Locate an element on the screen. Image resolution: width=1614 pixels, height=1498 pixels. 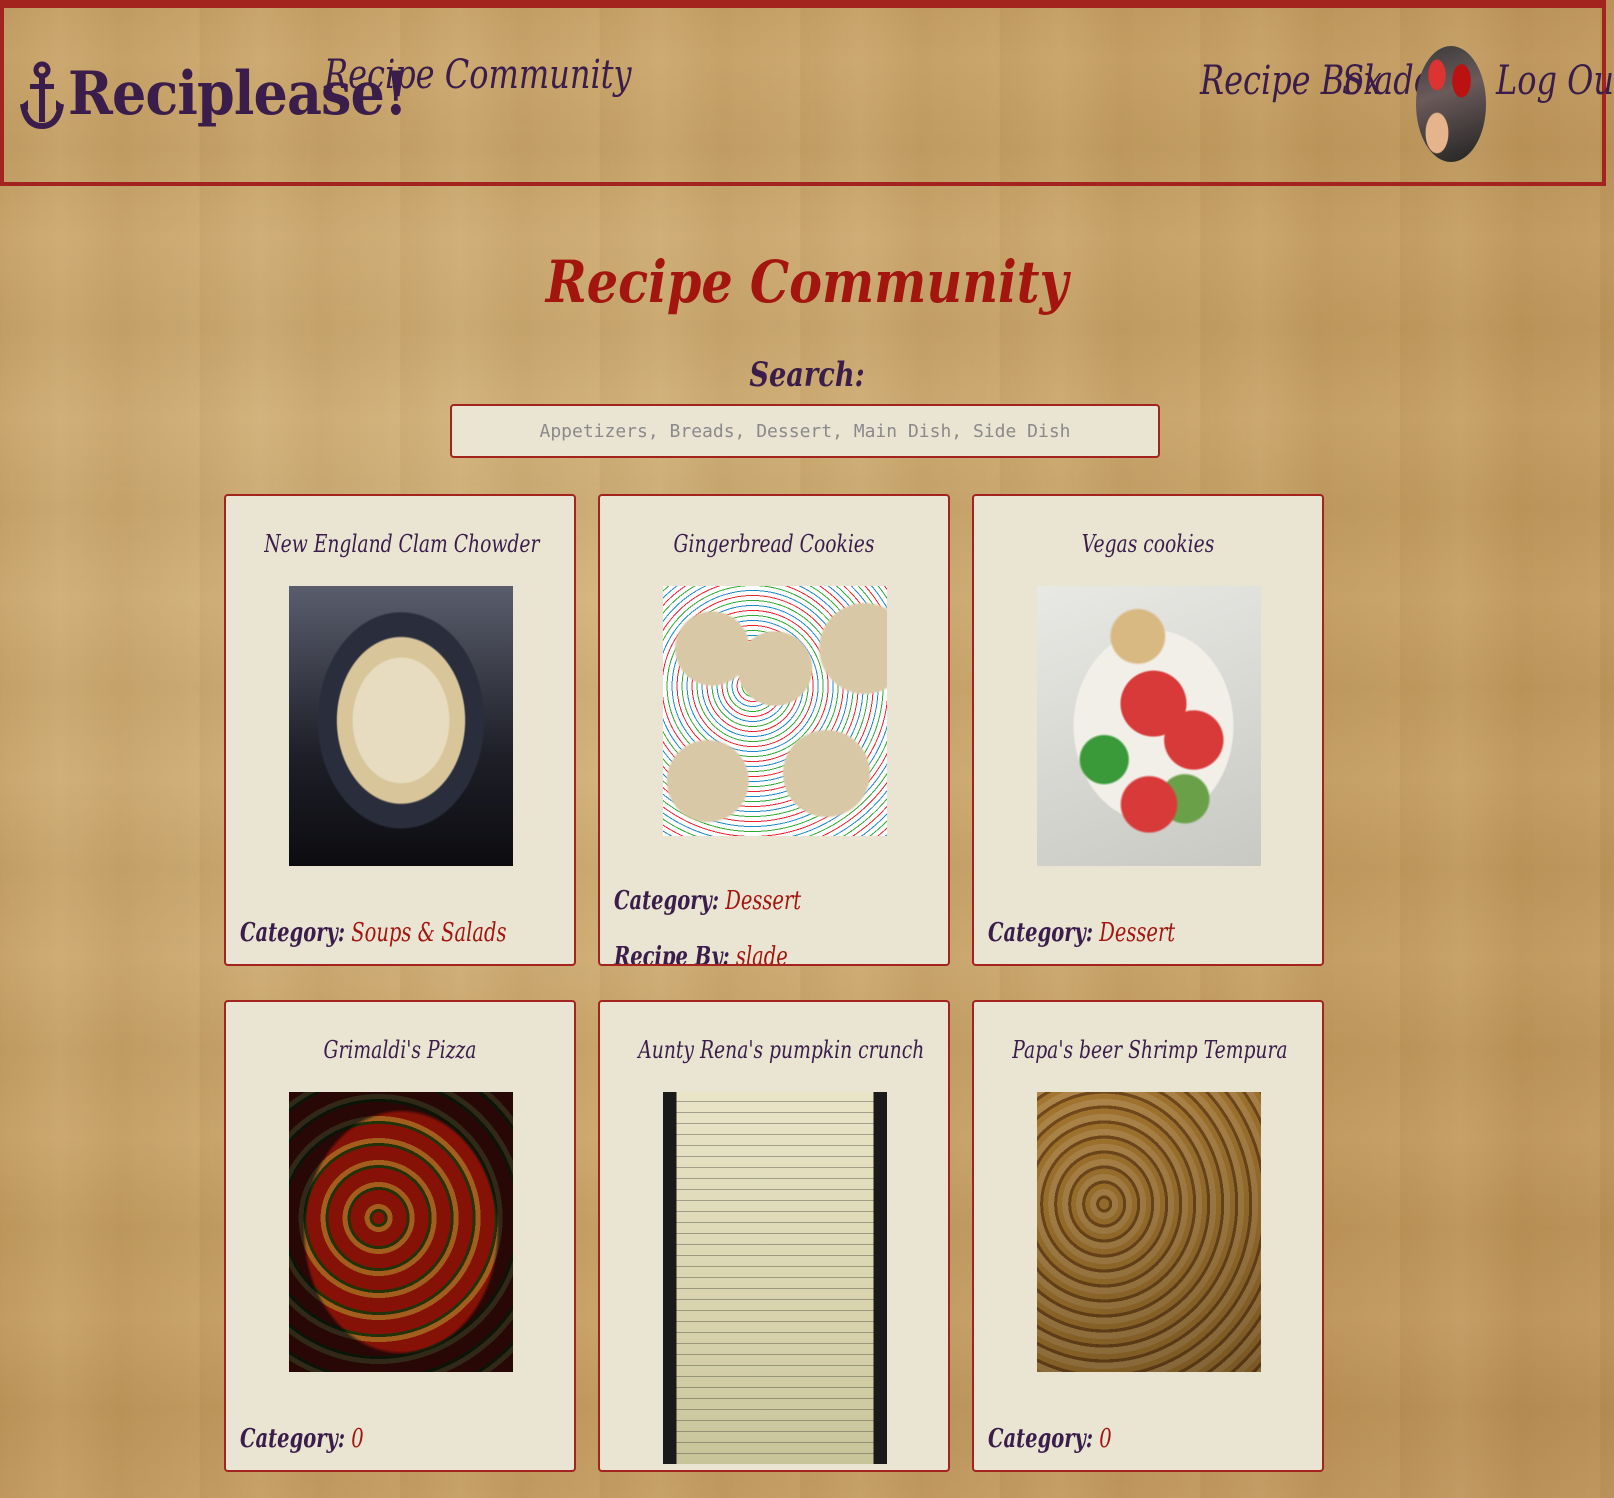
recipe-card: Aunty Rena's pumpkin crunch is located at coordinates (774, 1236).